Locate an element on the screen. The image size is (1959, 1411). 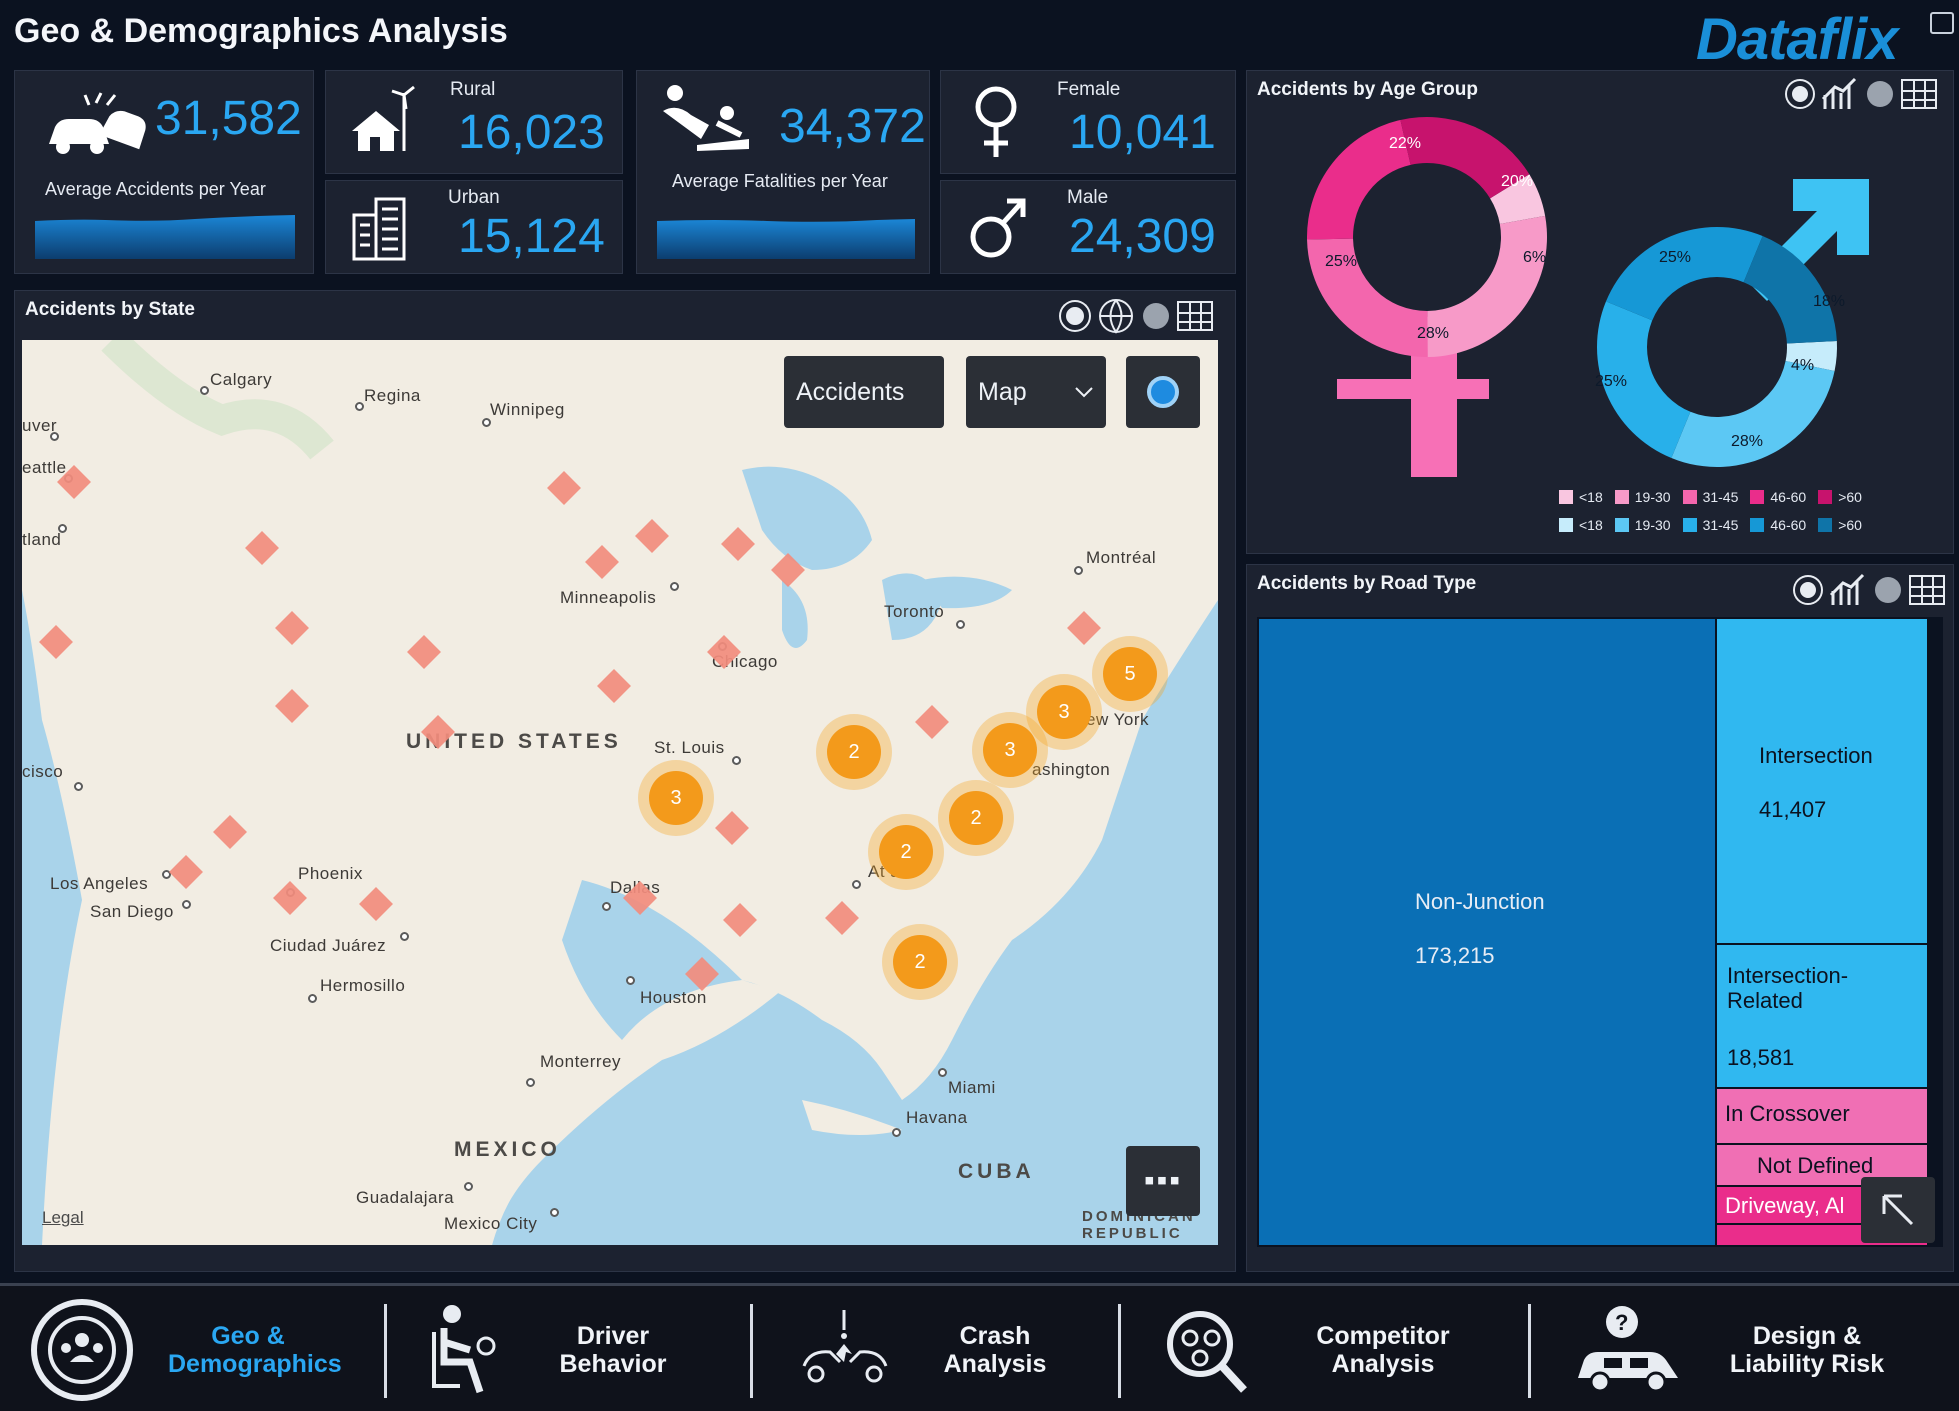
map-panel-title: Accidents by State is located at coordinates (110, 309).